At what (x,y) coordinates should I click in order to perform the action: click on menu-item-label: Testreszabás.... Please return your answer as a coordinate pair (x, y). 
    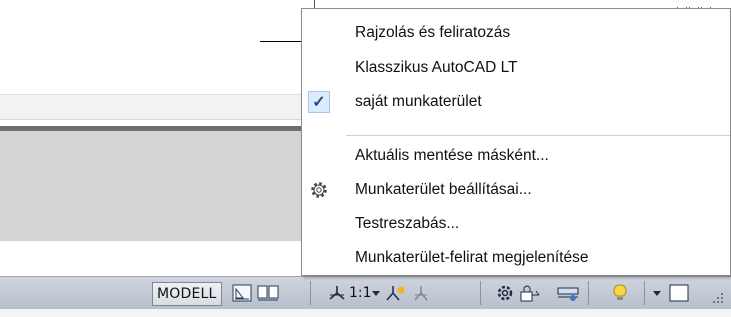
    Looking at the image, I should click on (407, 223).